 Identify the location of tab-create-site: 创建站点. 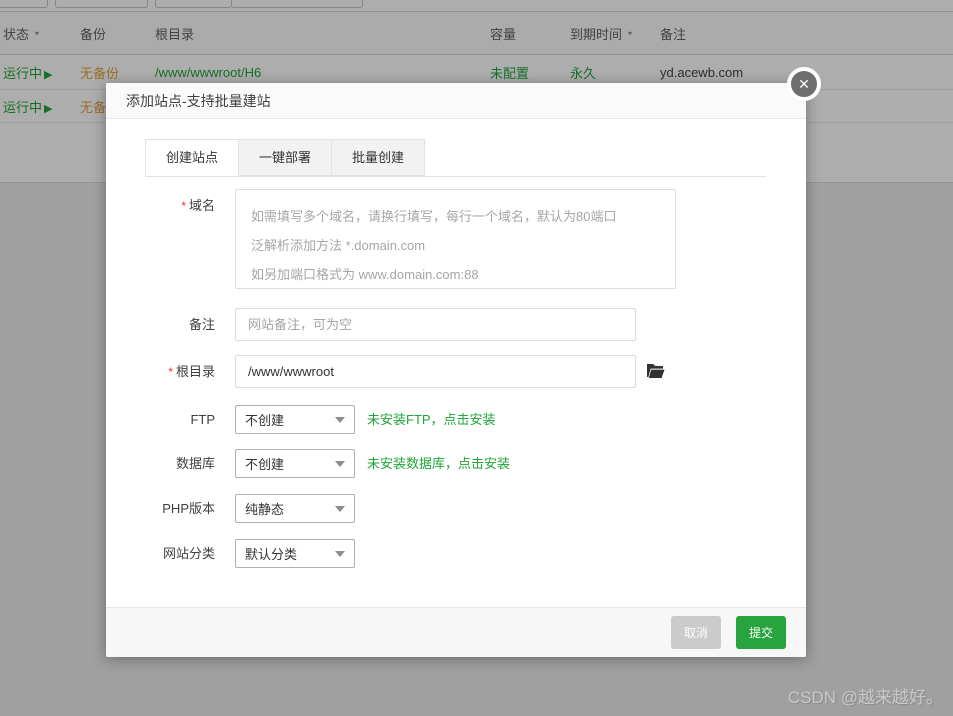
(192, 157).